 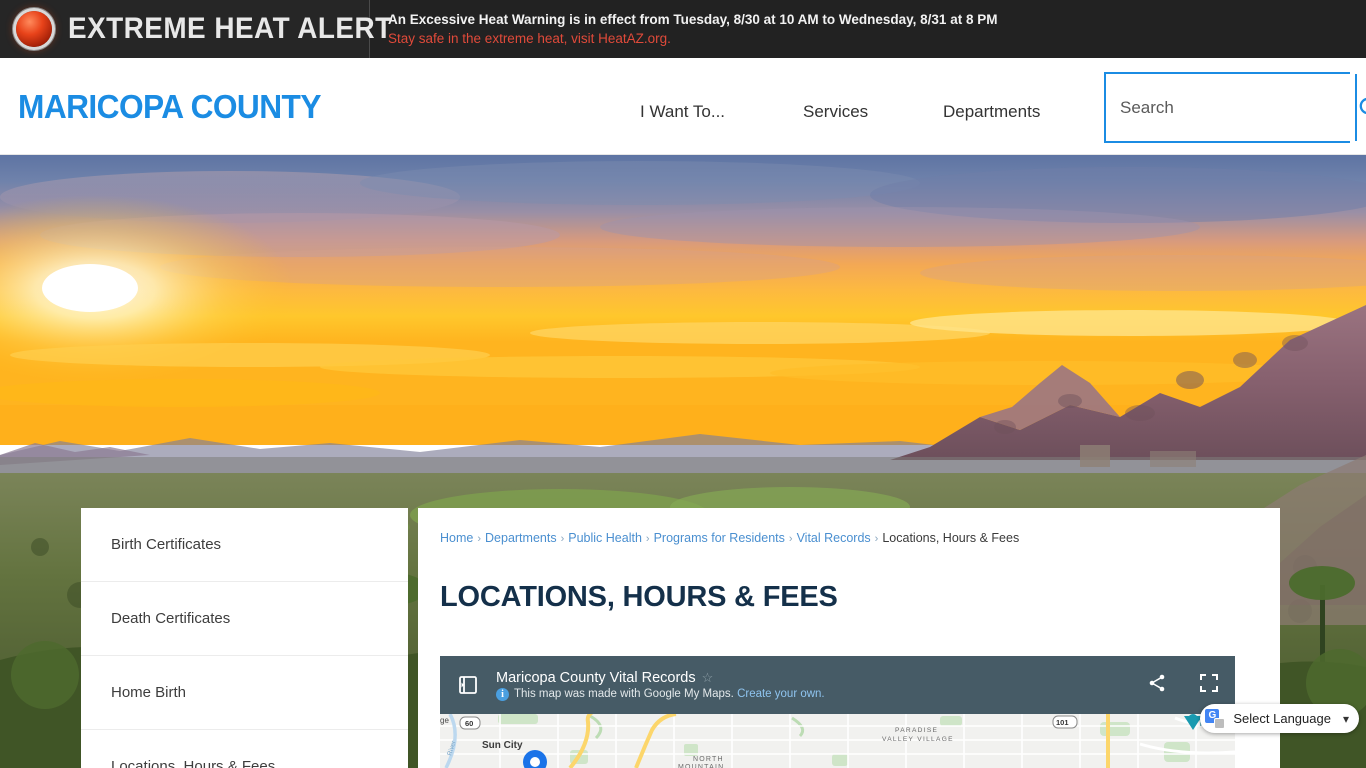 What do you see at coordinates (708, 759) in the screenshot?
I see `map-label-north: NORTH` at bounding box center [708, 759].